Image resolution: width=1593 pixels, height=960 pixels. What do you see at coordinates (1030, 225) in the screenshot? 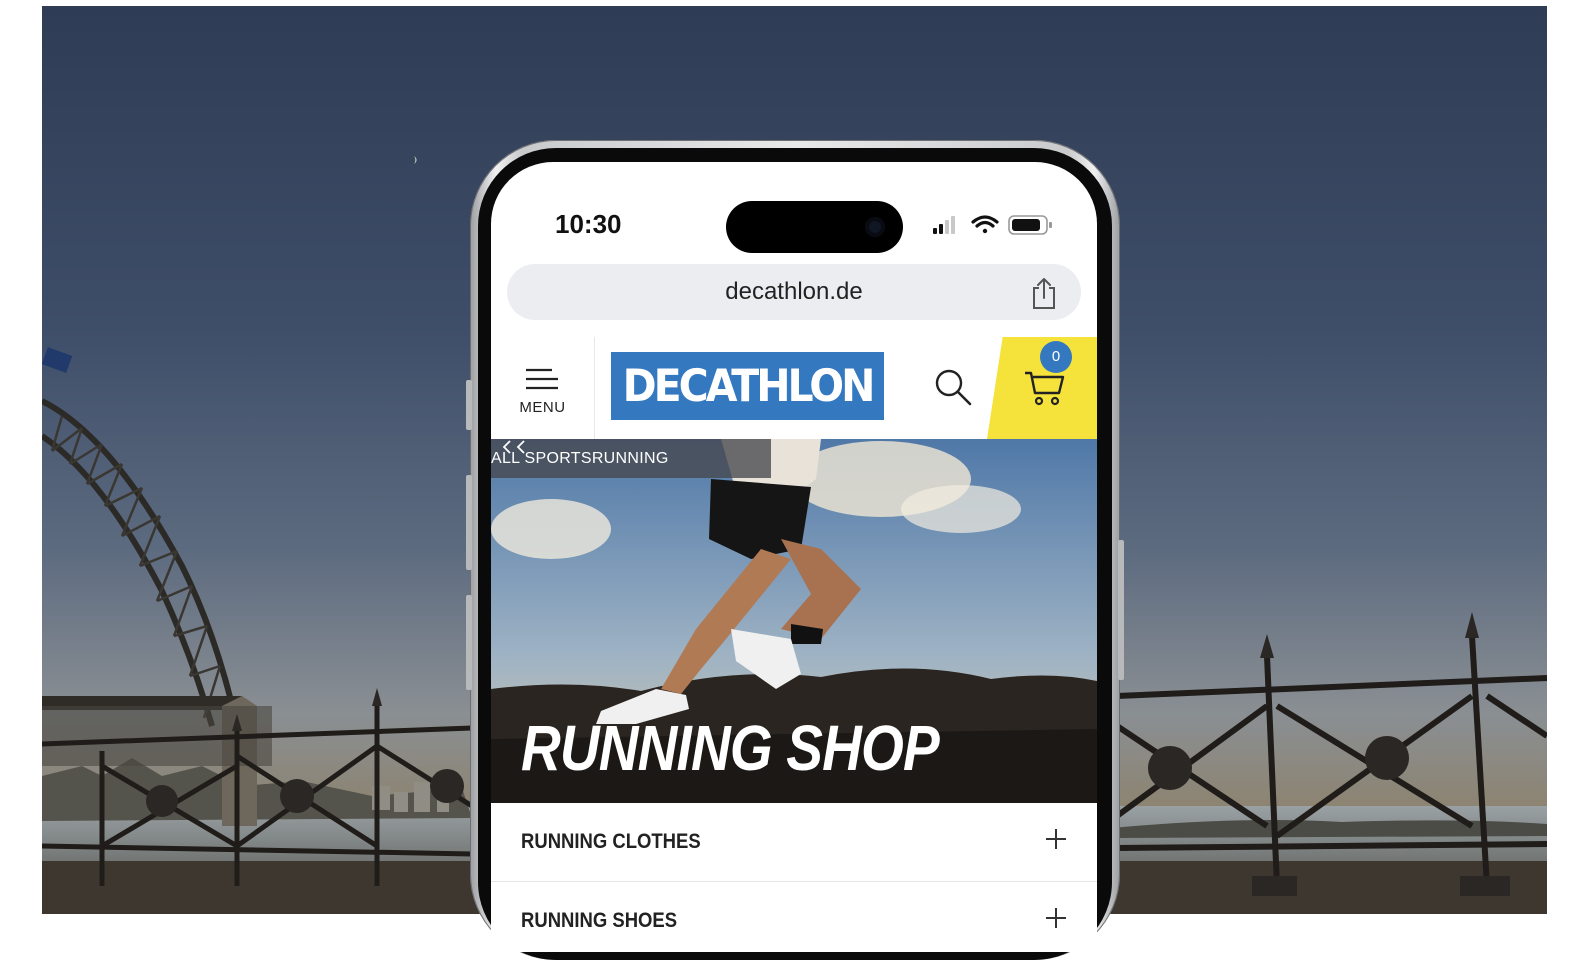
I see `battery-icon` at bounding box center [1030, 225].